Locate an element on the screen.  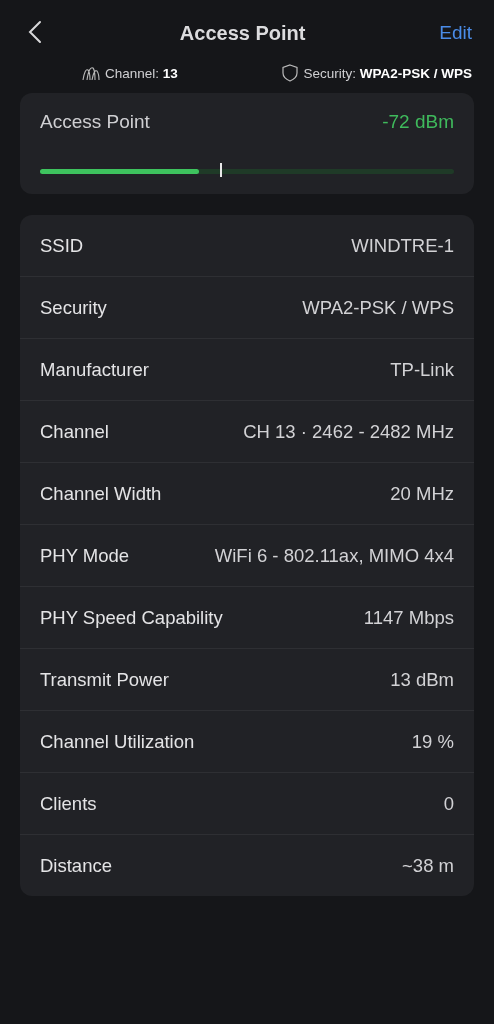
detail-value: 1147 Mbps is located at coordinates (408, 617).